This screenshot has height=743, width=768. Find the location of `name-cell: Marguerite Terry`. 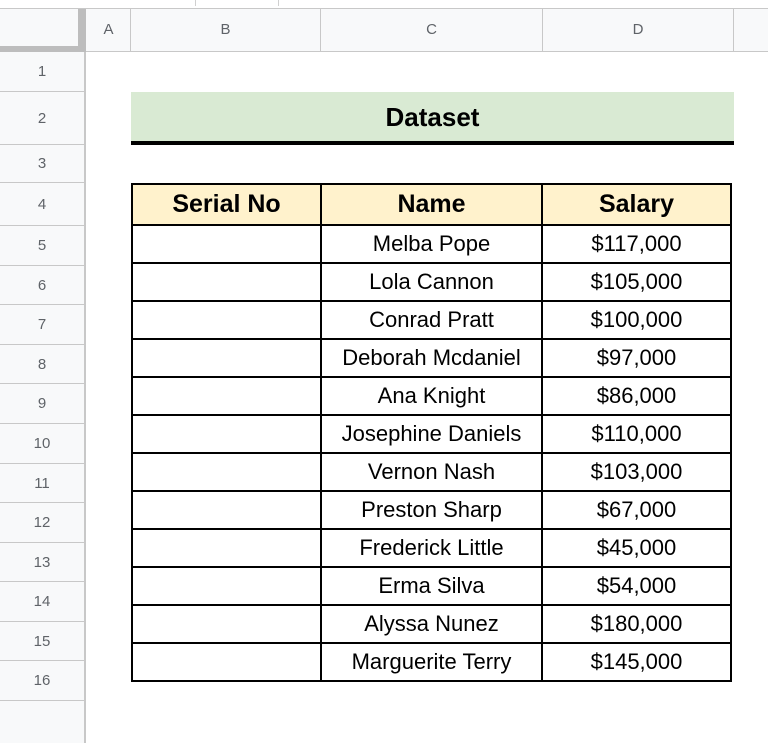

name-cell: Marguerite Terry is located at coordinates (431, 662).